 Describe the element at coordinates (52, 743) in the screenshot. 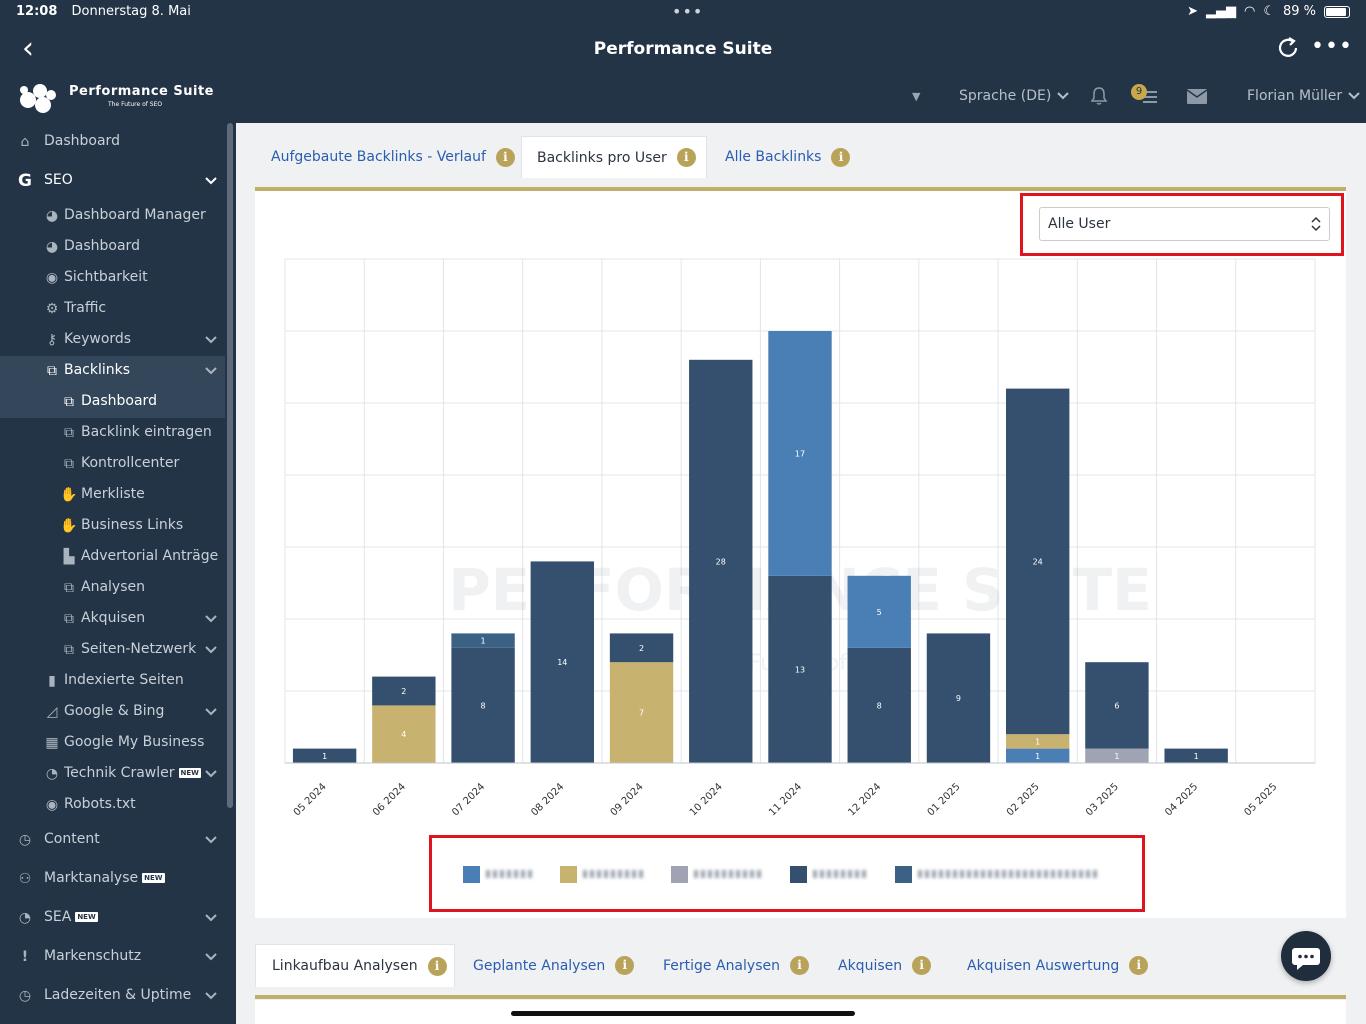

I see `store-icon: ▦` at that location.